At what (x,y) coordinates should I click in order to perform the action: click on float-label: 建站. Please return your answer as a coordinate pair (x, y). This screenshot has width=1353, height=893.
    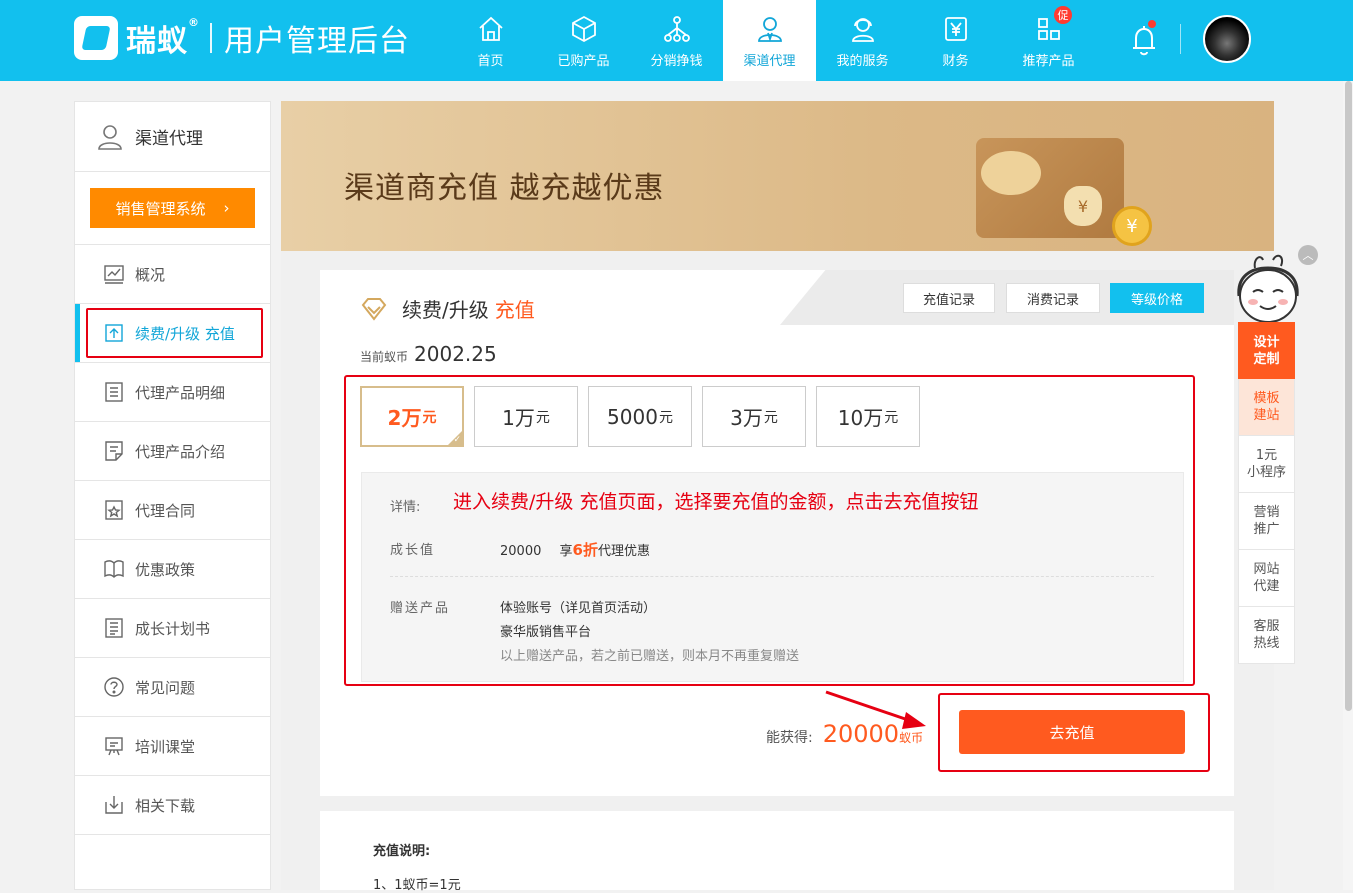
    Looking at the image, I should click on (1266, 415).